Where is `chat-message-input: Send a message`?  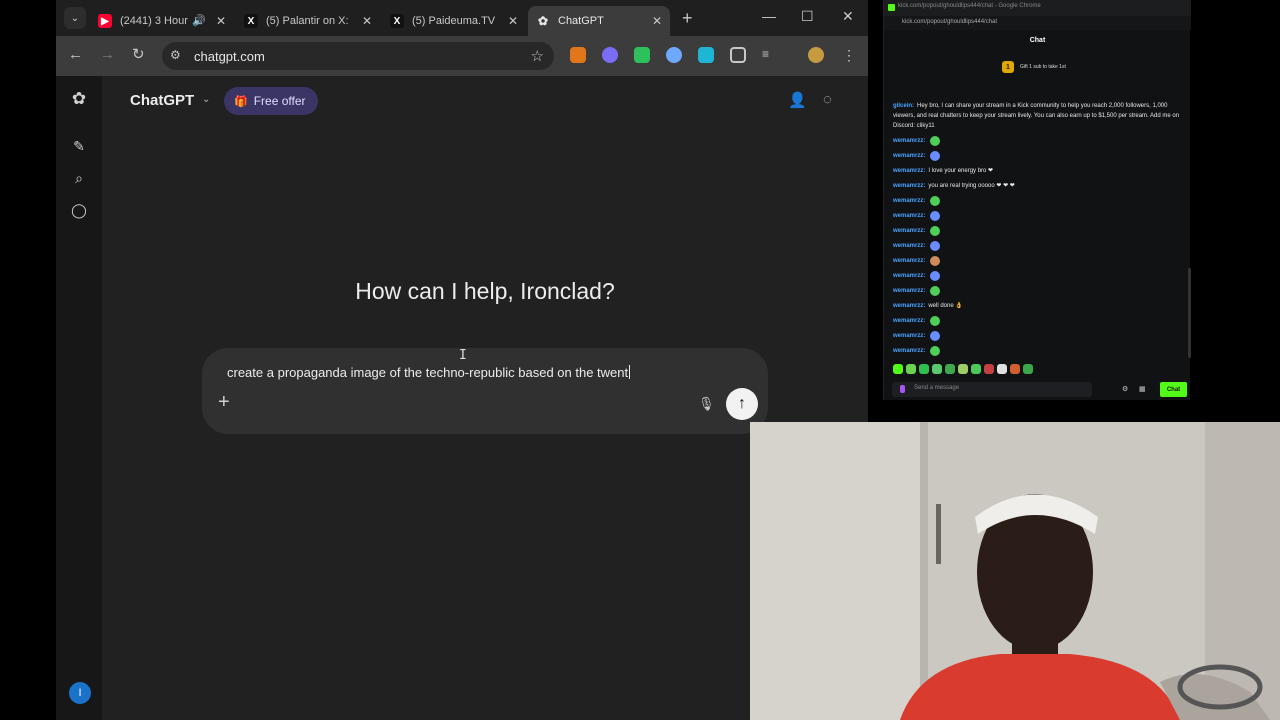
chat-message-input: Send a message is located at coordinates (992, 389).